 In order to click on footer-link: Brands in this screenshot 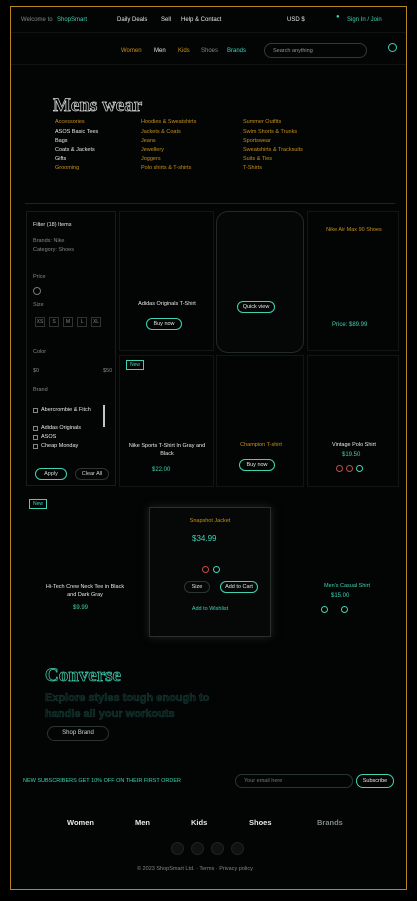, I will do `click(330, 822)`.